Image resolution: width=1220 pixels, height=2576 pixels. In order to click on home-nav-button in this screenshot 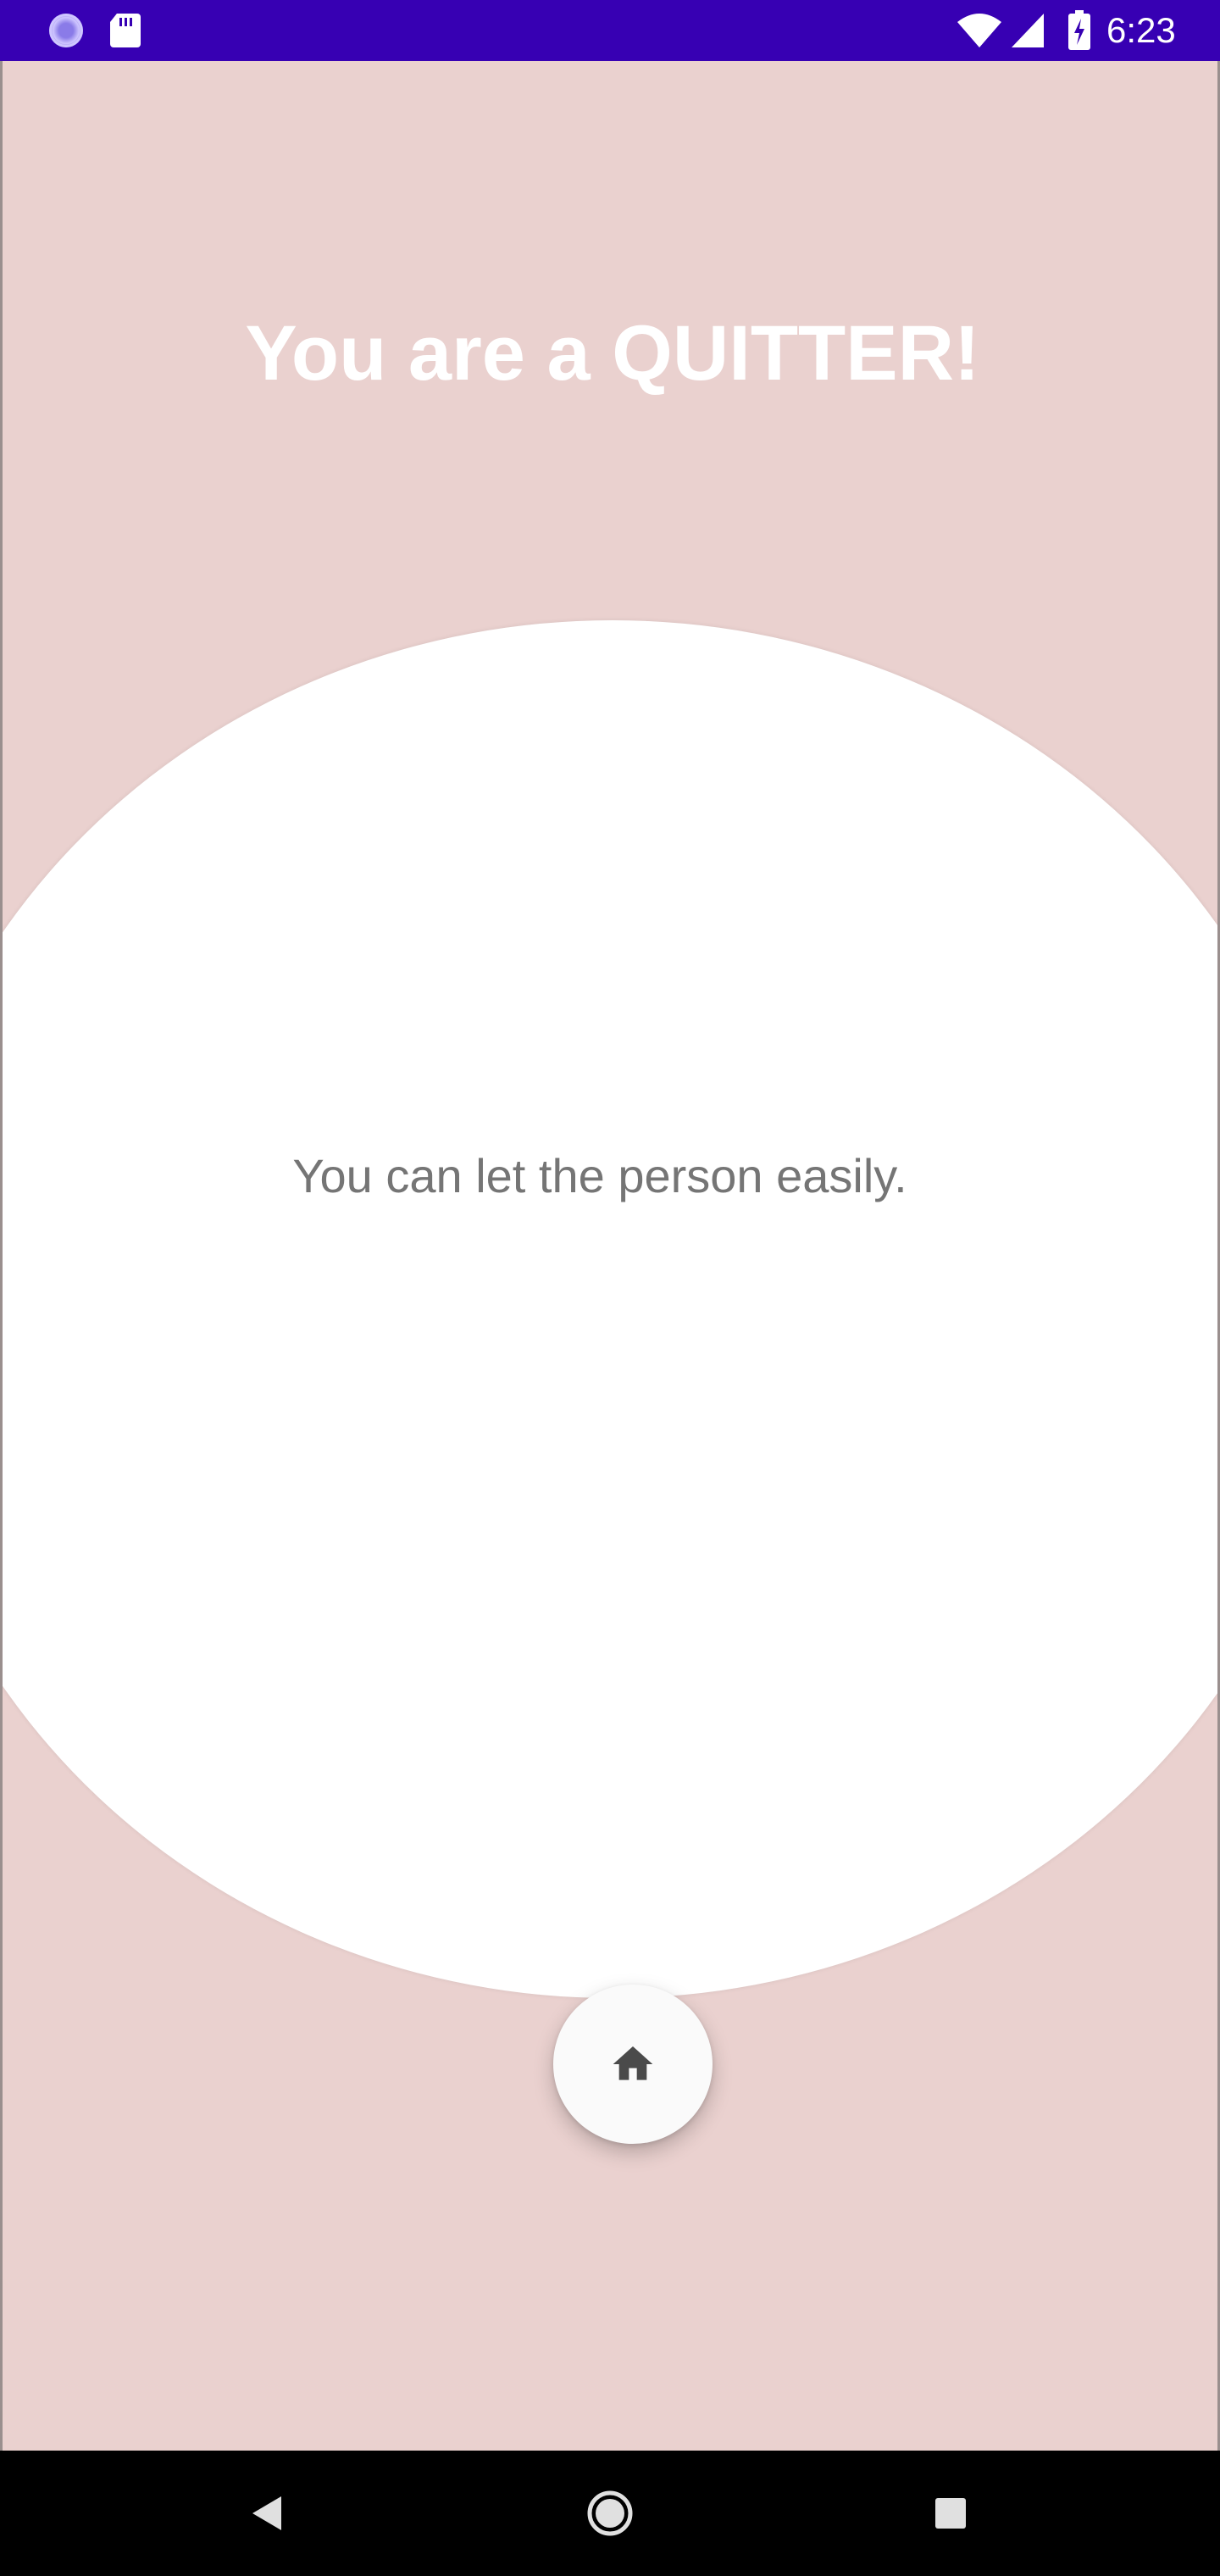, I will do `click(610, 2513)`.